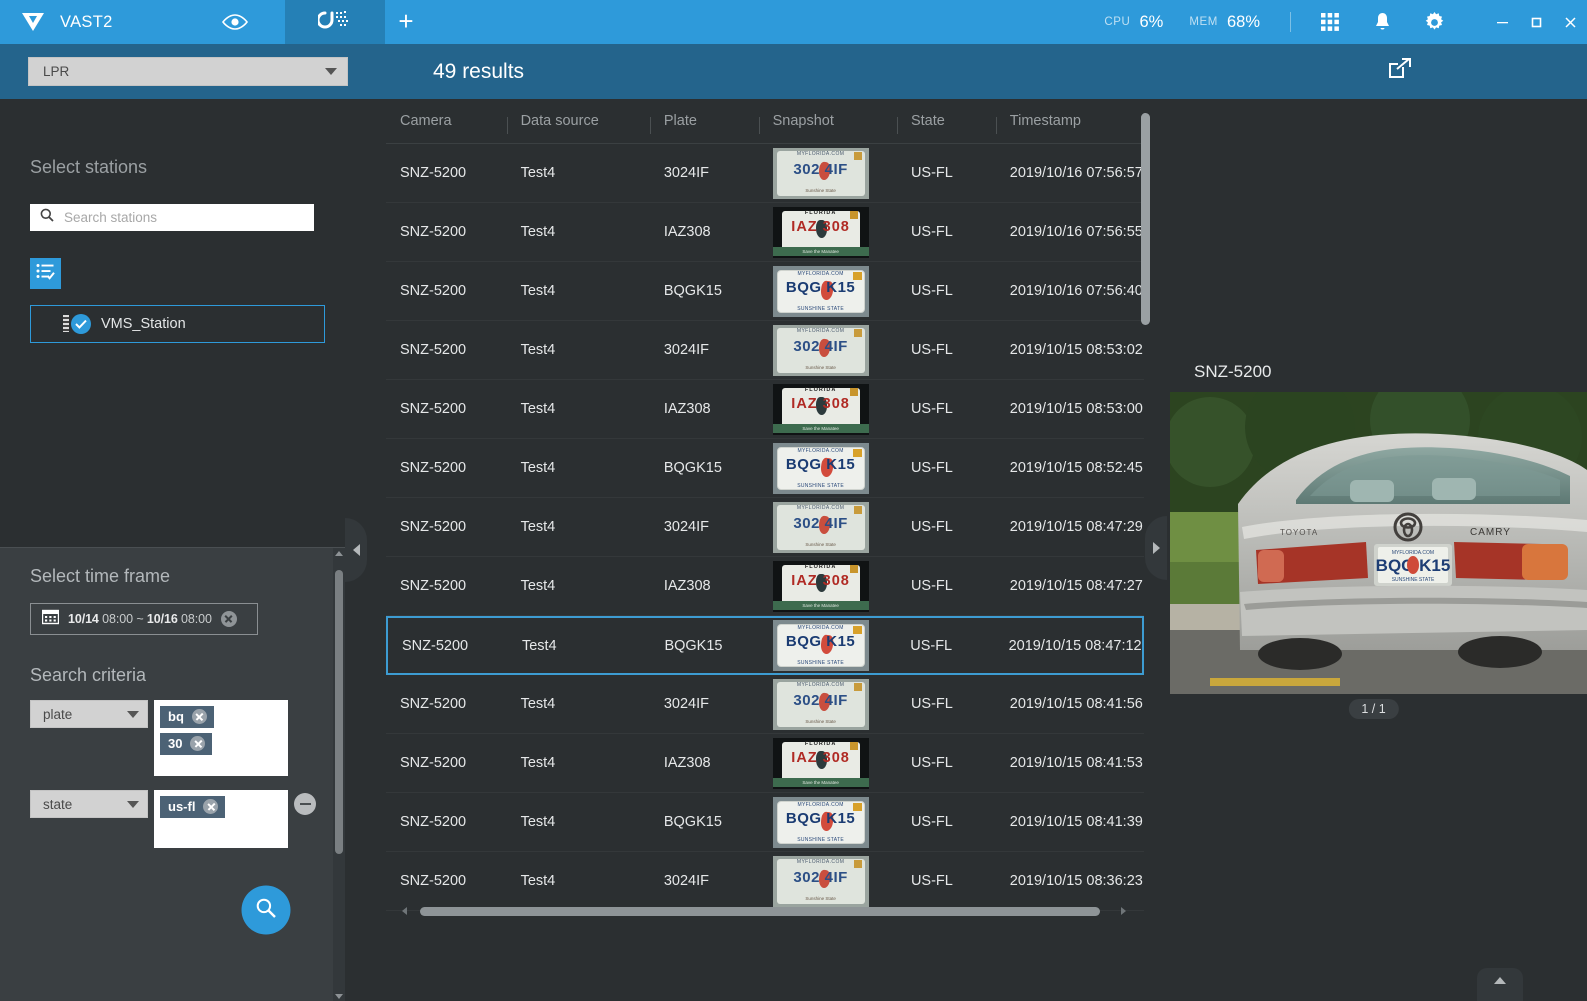  Describe the element at coordinates (1536, 22) in the screenshot. I see `maximize-button` at that location.